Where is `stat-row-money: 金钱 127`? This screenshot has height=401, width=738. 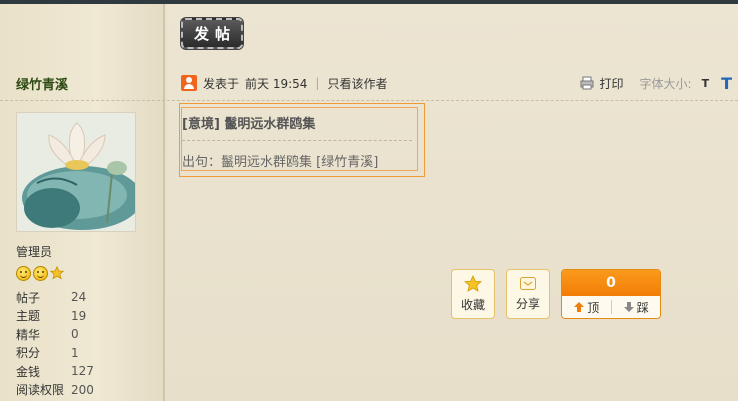 stat-row-money: 金钱 127 is located at coordinates (86, 371).